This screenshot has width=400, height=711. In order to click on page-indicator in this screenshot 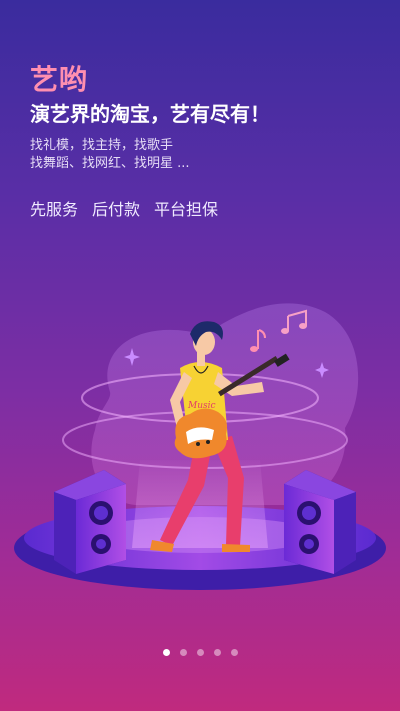, I will do `click(200, 652)`.